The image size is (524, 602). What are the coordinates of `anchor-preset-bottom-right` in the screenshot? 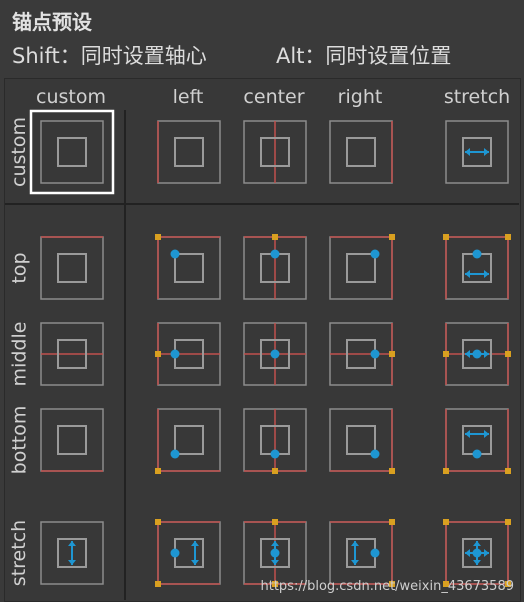 It's located at (361, 440).